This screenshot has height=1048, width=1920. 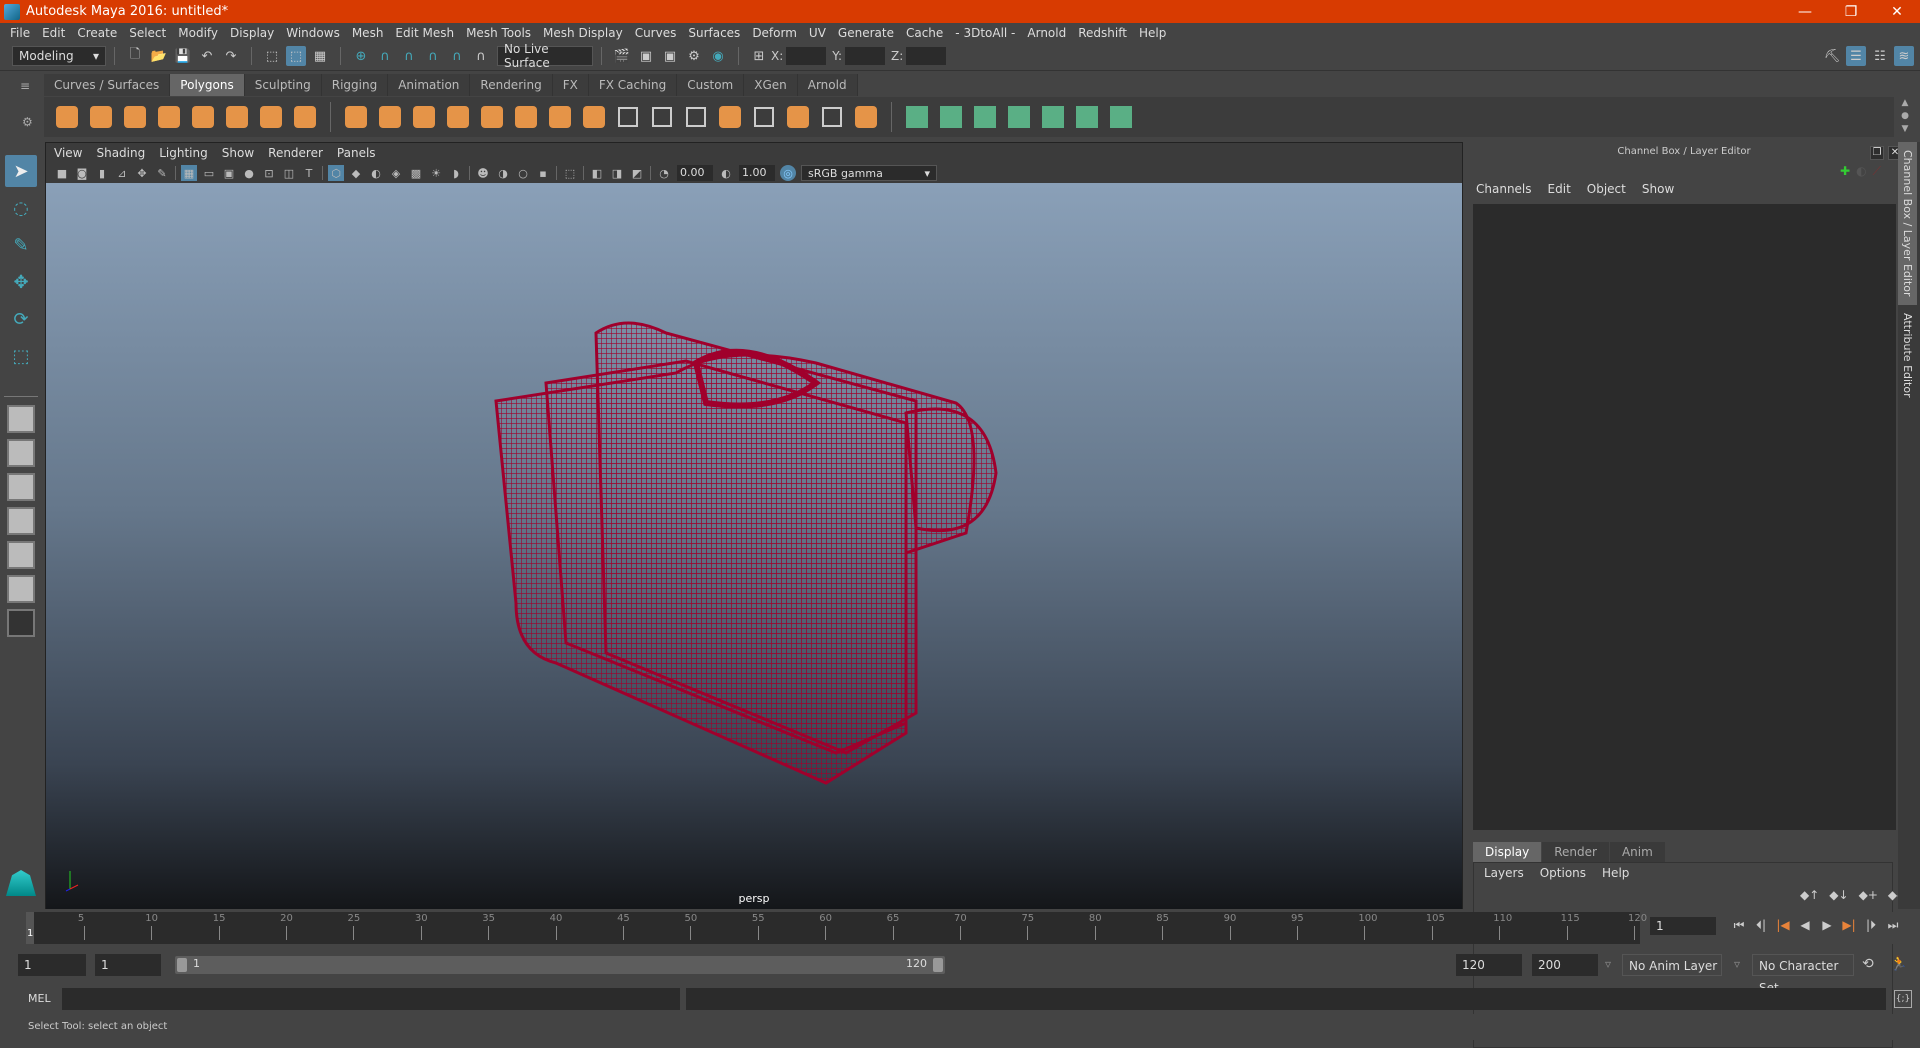 I want to click on snap-surface-icon: ∩, so click(x=457, y=56).